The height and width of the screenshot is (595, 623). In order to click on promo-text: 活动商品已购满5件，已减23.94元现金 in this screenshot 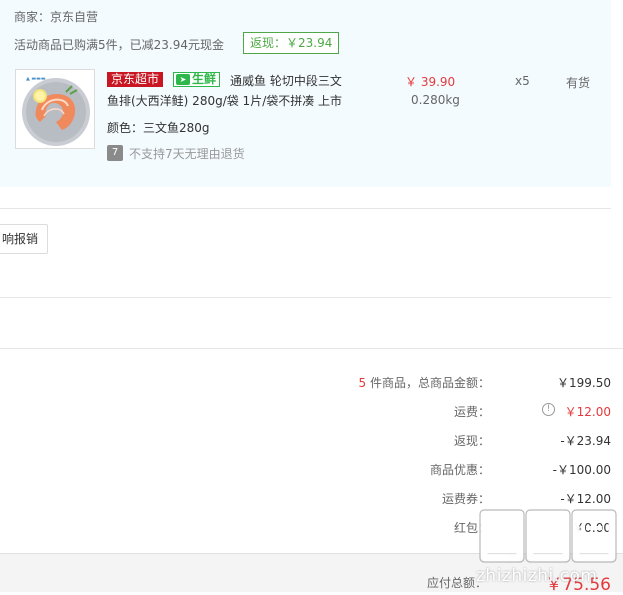, I will do `click(119, 45)`.